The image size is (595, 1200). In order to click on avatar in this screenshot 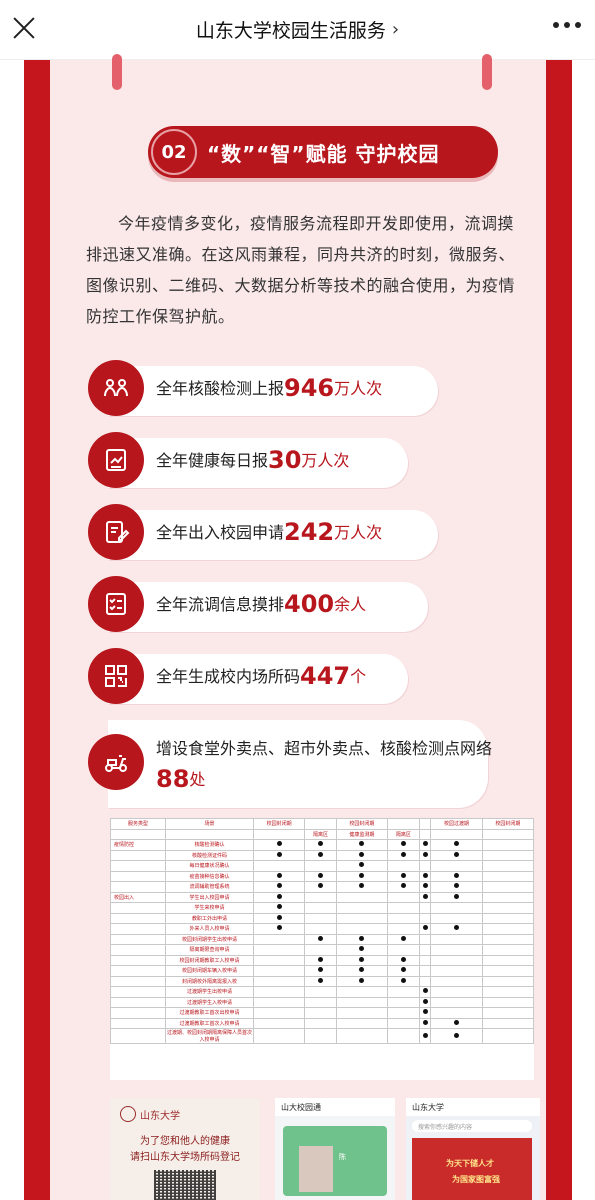, I will do `click(316, 1169)`.